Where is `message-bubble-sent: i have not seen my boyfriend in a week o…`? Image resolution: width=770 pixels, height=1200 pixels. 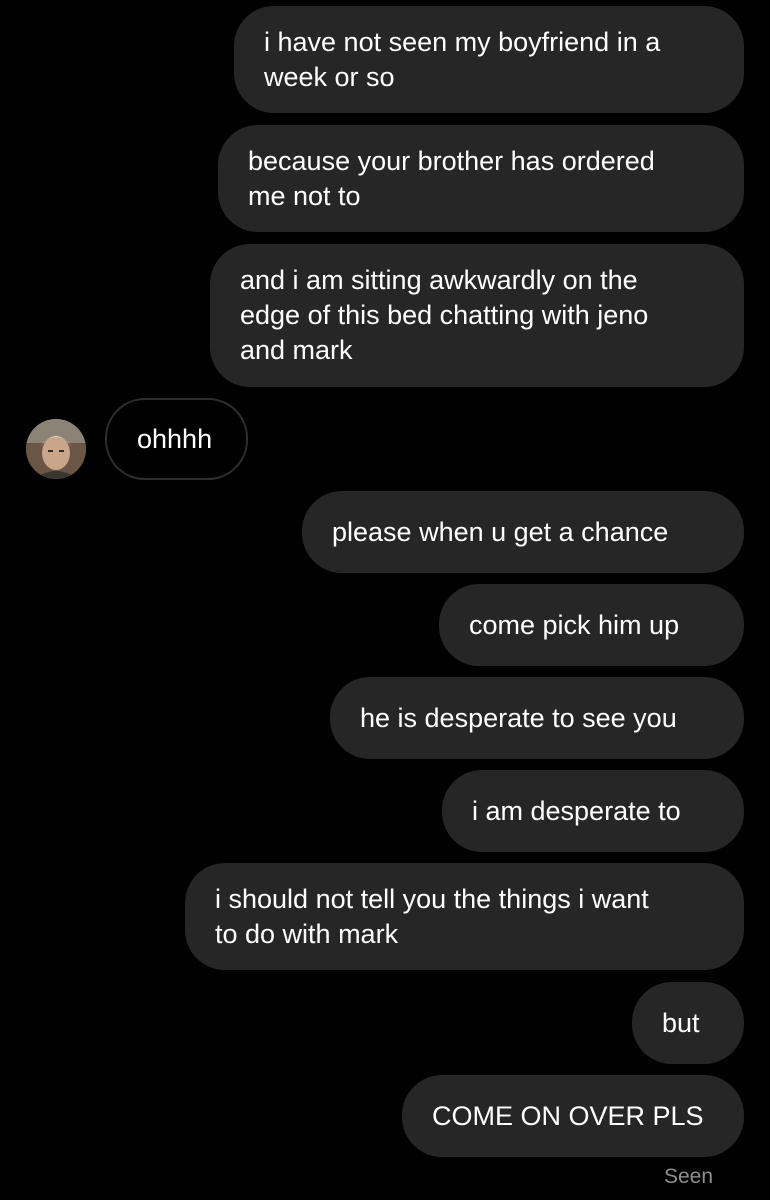 message-bubble-sent: i have not seen my boyfriend in a week o… is located at coordinates (489, 59).